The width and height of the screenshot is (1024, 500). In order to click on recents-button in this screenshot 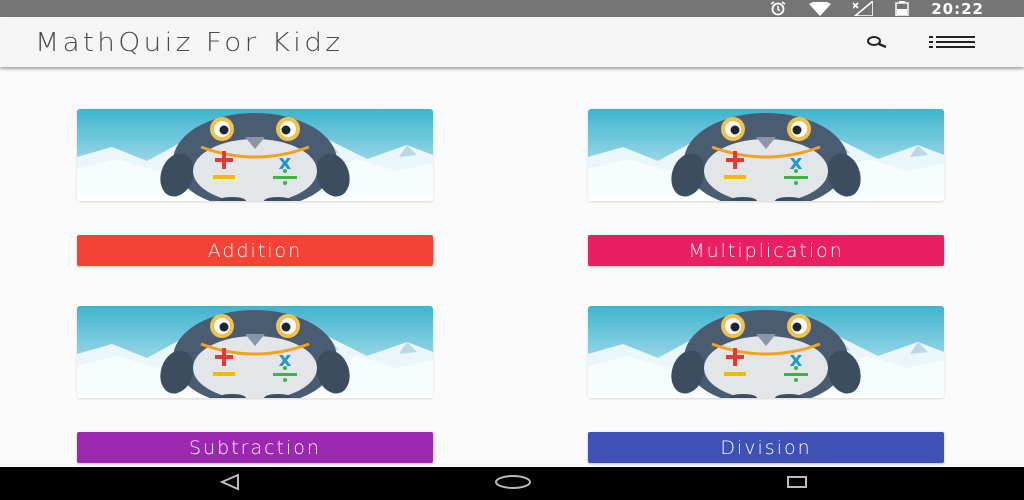, I will do `click(797, 484)`.